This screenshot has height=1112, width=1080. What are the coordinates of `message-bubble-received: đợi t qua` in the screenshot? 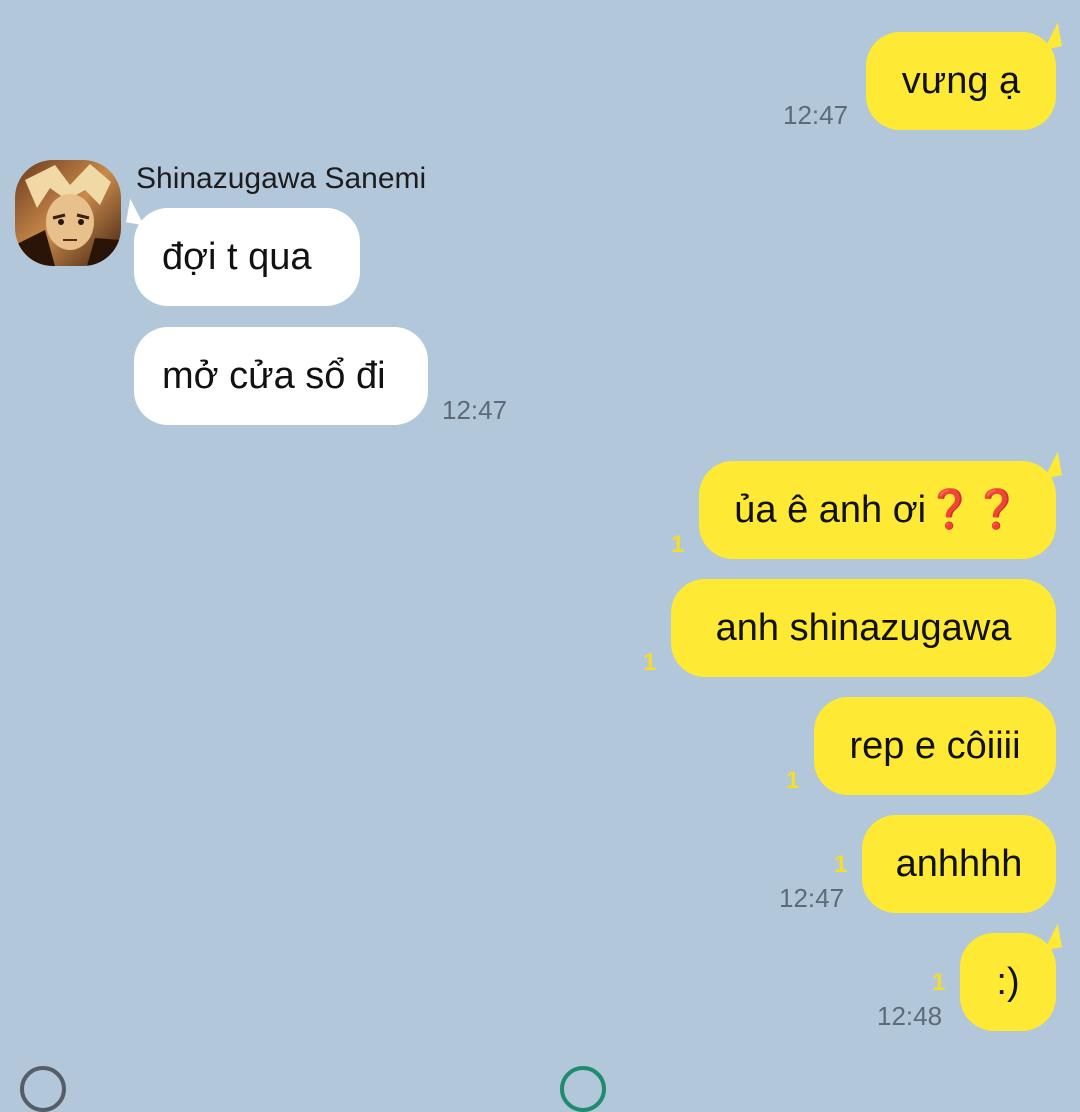 It's located at (243, 252).